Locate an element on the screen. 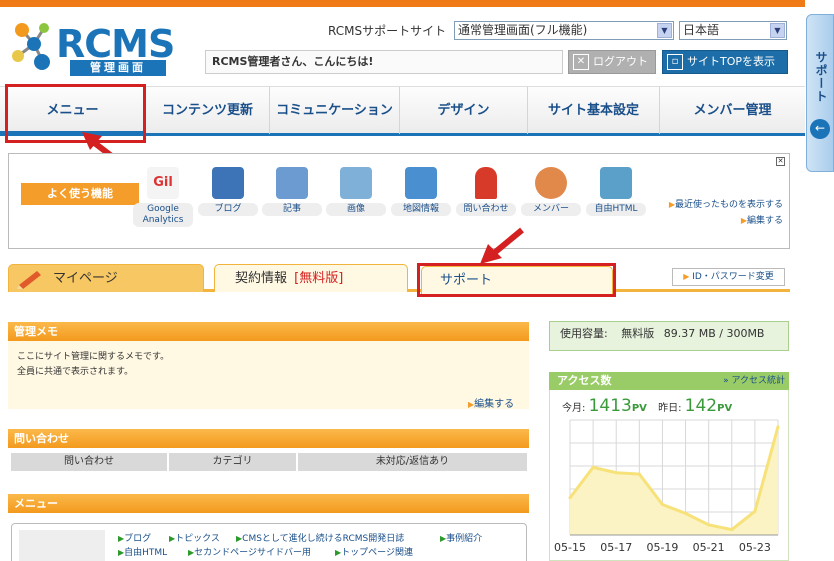 The width and height of the screenshot is (834, 561). memo-edit-link: ▶編集する is located at coordinates (491, 402).